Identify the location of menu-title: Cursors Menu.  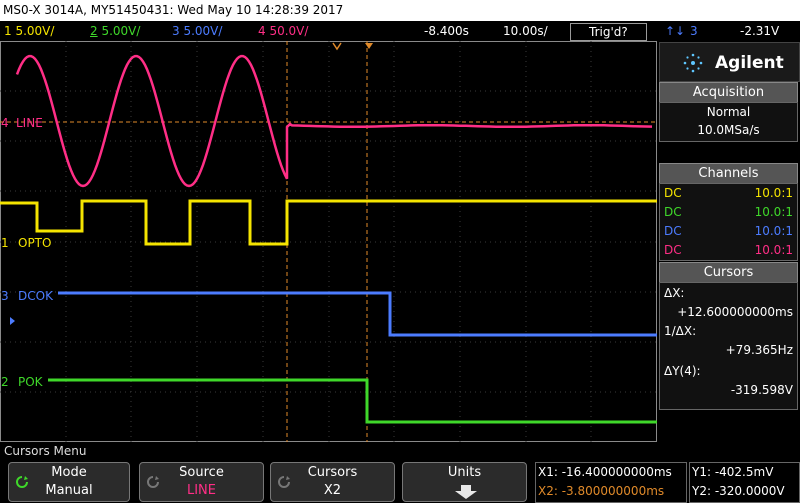
(45, 451).